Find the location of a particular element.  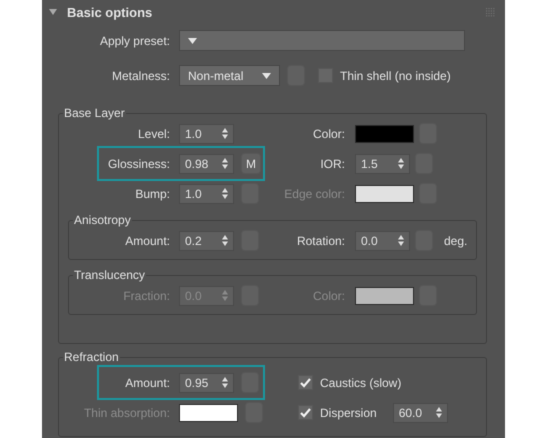

field-label: Apply preset: is located at coordinates (134, 41).